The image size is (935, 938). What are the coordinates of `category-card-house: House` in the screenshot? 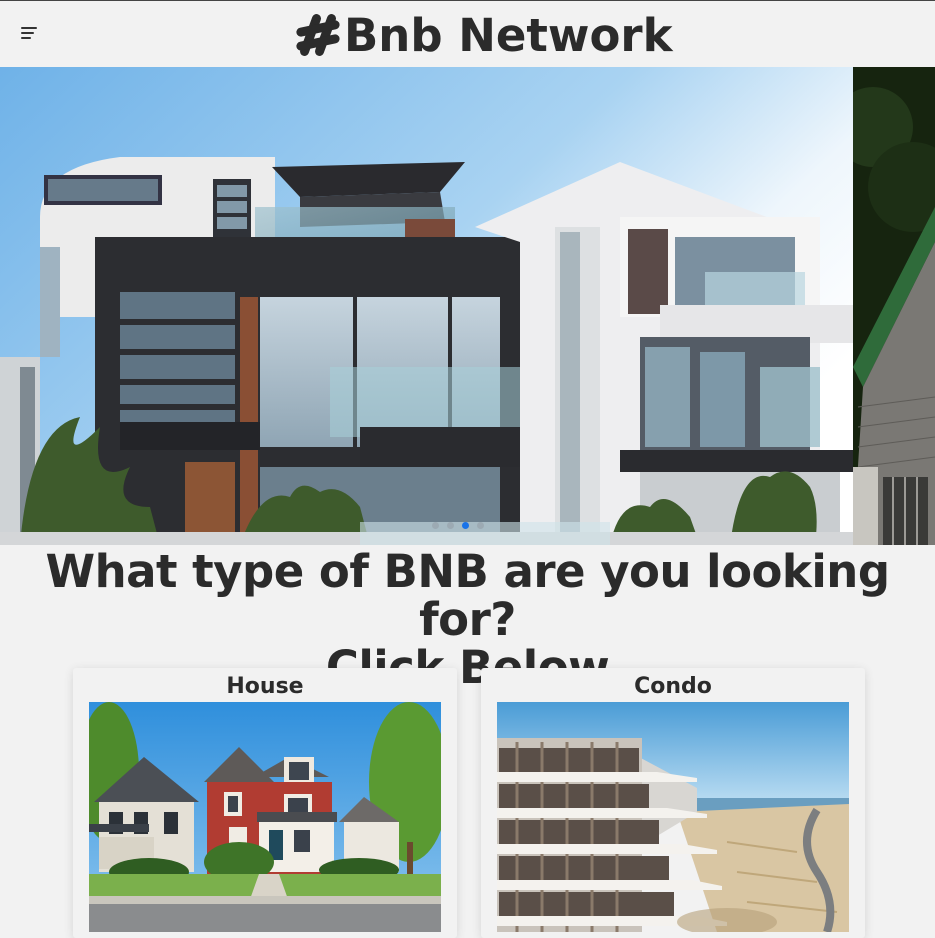 It's located at (265, 803).